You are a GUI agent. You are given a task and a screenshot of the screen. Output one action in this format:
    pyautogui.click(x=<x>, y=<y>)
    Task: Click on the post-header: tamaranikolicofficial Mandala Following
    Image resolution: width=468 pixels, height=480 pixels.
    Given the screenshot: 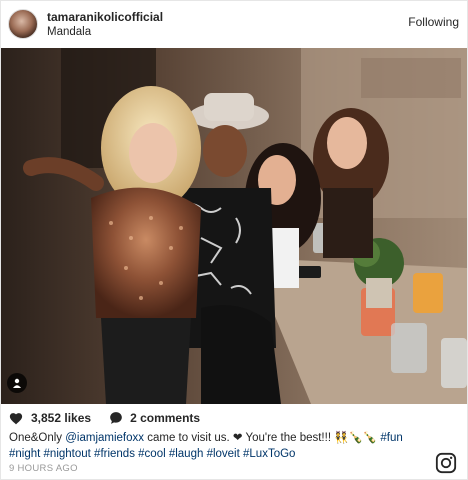 What is the action you would take?
    pyautogui.click(x=234, y=24)
    